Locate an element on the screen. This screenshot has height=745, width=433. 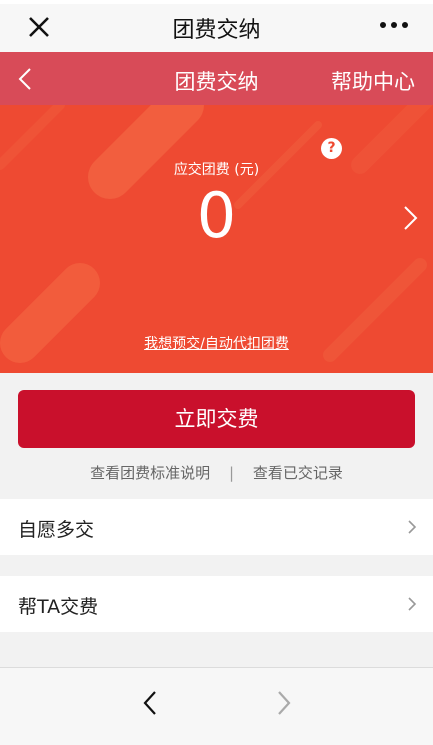
list-item-pay-for-others: 帮TA交费 is located at coordinates (216, 604).